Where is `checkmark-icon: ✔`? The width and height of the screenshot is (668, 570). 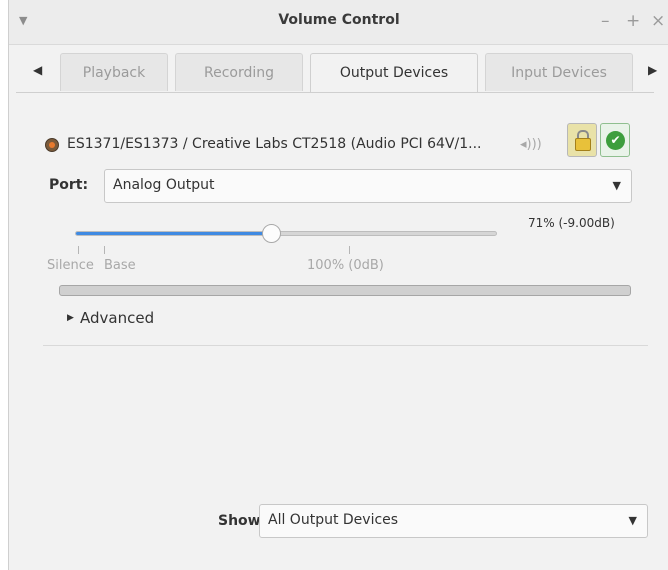 checkmark-icon: ✔ is located at coordinates (615, 140).